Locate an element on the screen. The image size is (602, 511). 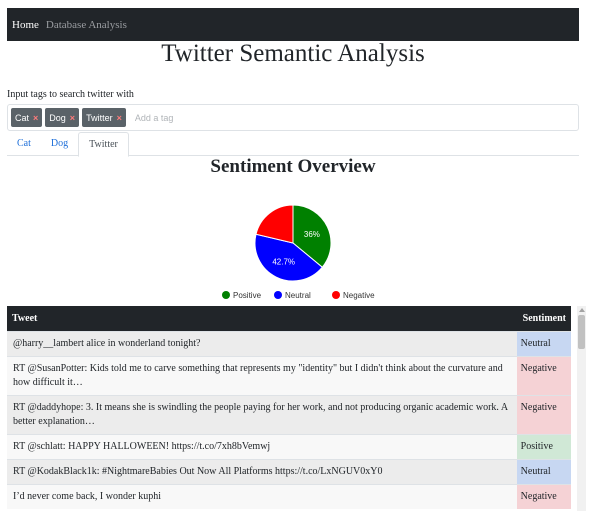
legend-label-positive: Positive is located at coordinates (247, 295).